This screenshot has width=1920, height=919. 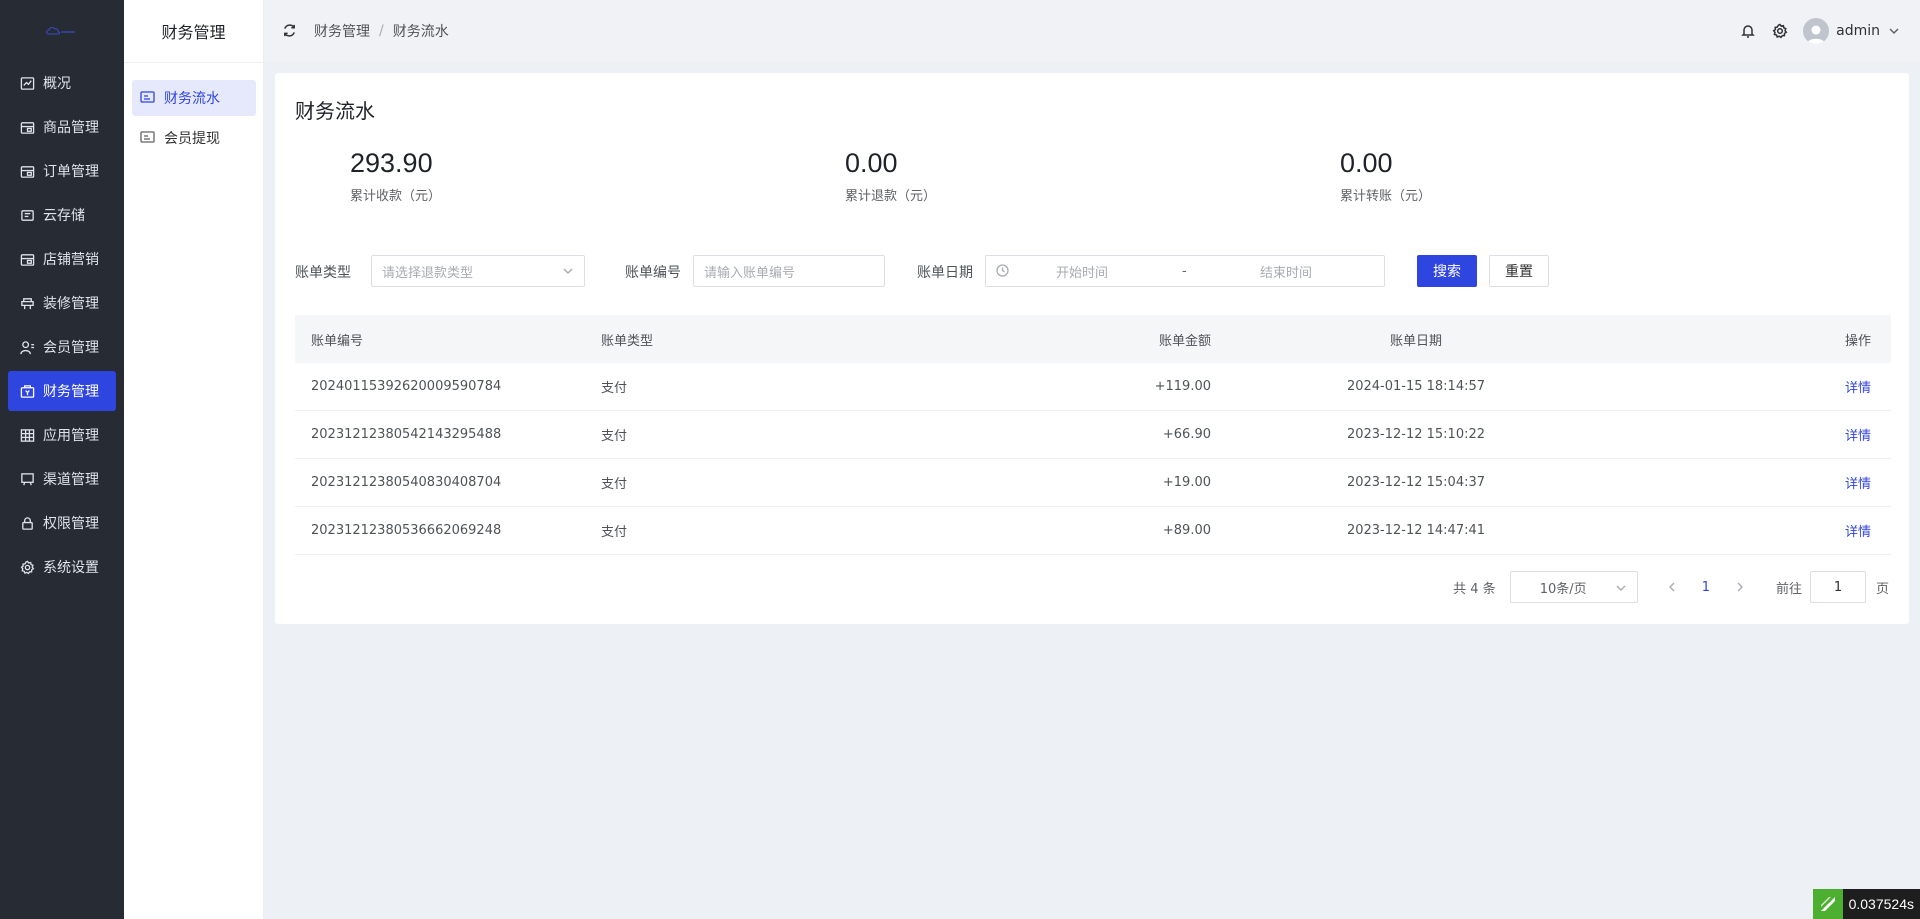 What do you see at coordinates (1386, 196) in the screenshot?
I see `stat-label: 累计转账（元）` at bounding box center [1386, 196].